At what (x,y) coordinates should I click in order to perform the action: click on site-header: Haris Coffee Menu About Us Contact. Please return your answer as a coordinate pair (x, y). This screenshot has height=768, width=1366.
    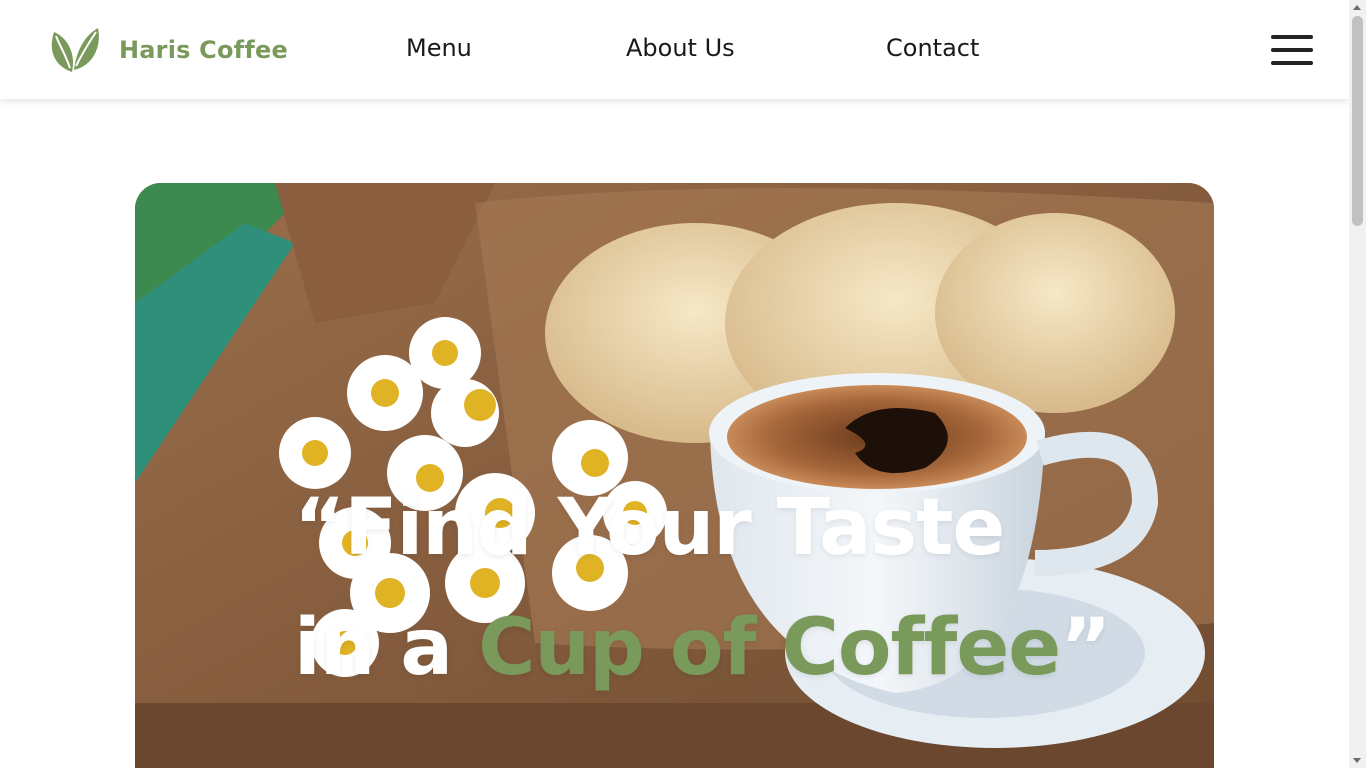
    Looking at the image, I should click on (674, 49).